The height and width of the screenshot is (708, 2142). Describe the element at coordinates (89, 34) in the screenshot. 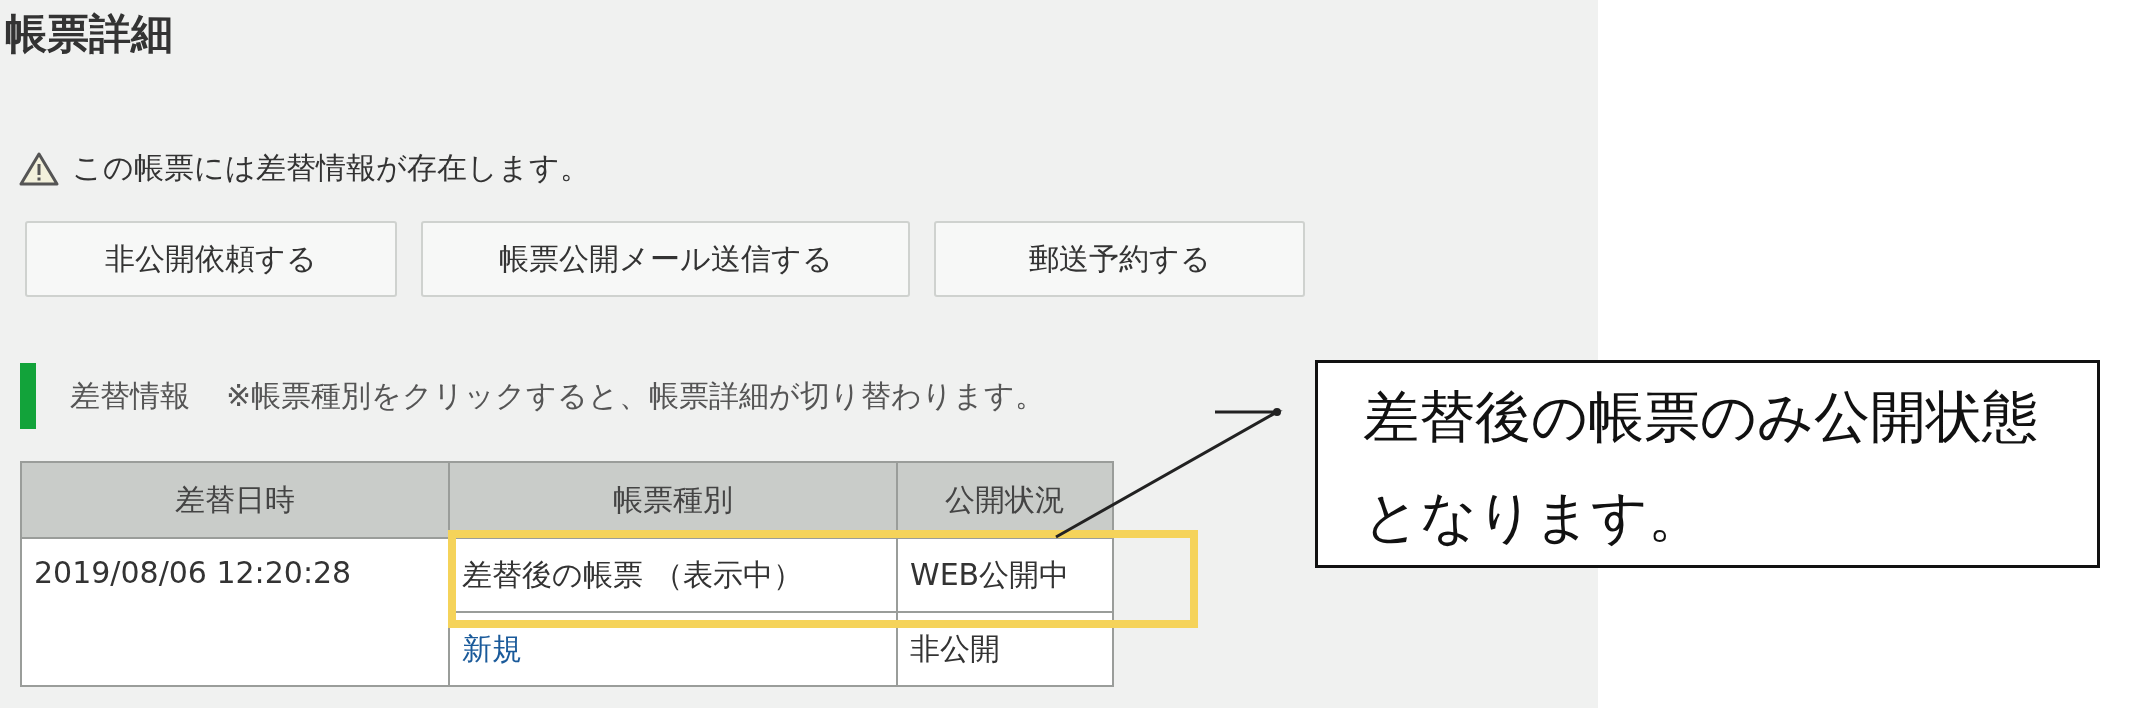

I see `page-title: 帳票詳細` at that location.